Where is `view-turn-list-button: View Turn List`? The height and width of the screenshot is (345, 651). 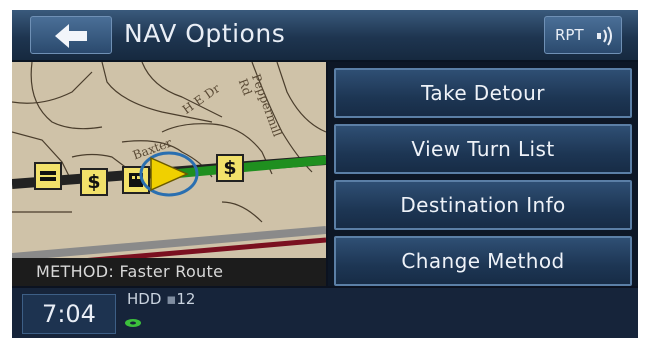 view-turn-list-button: View Turn List is located at coordinates (483, 149).